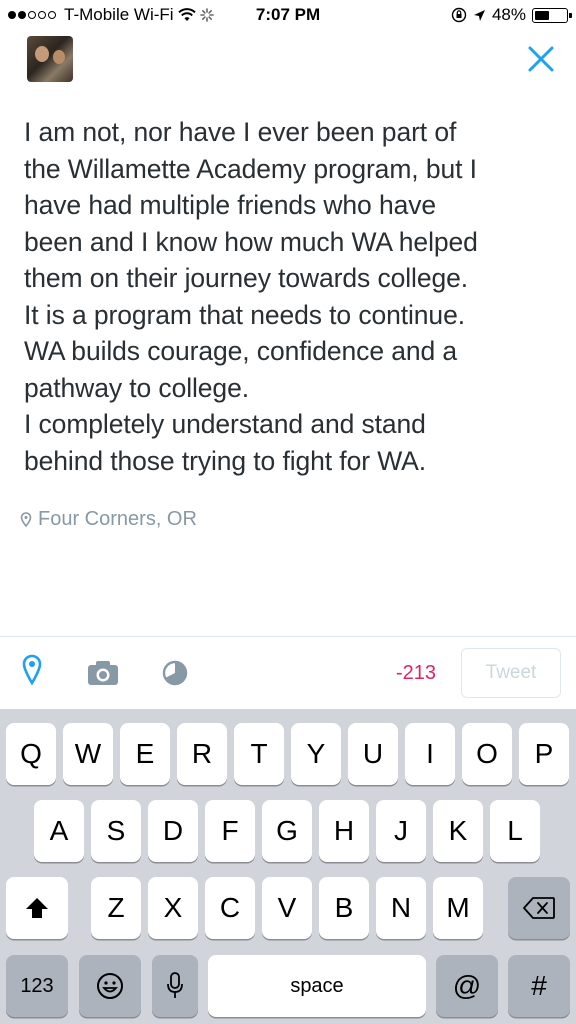 This screenshot has width=576, height=1024. What do you see at coordinates (32, 670) in the screenshot?
I see `location-pin-icon` at bounding box center [32, 670].